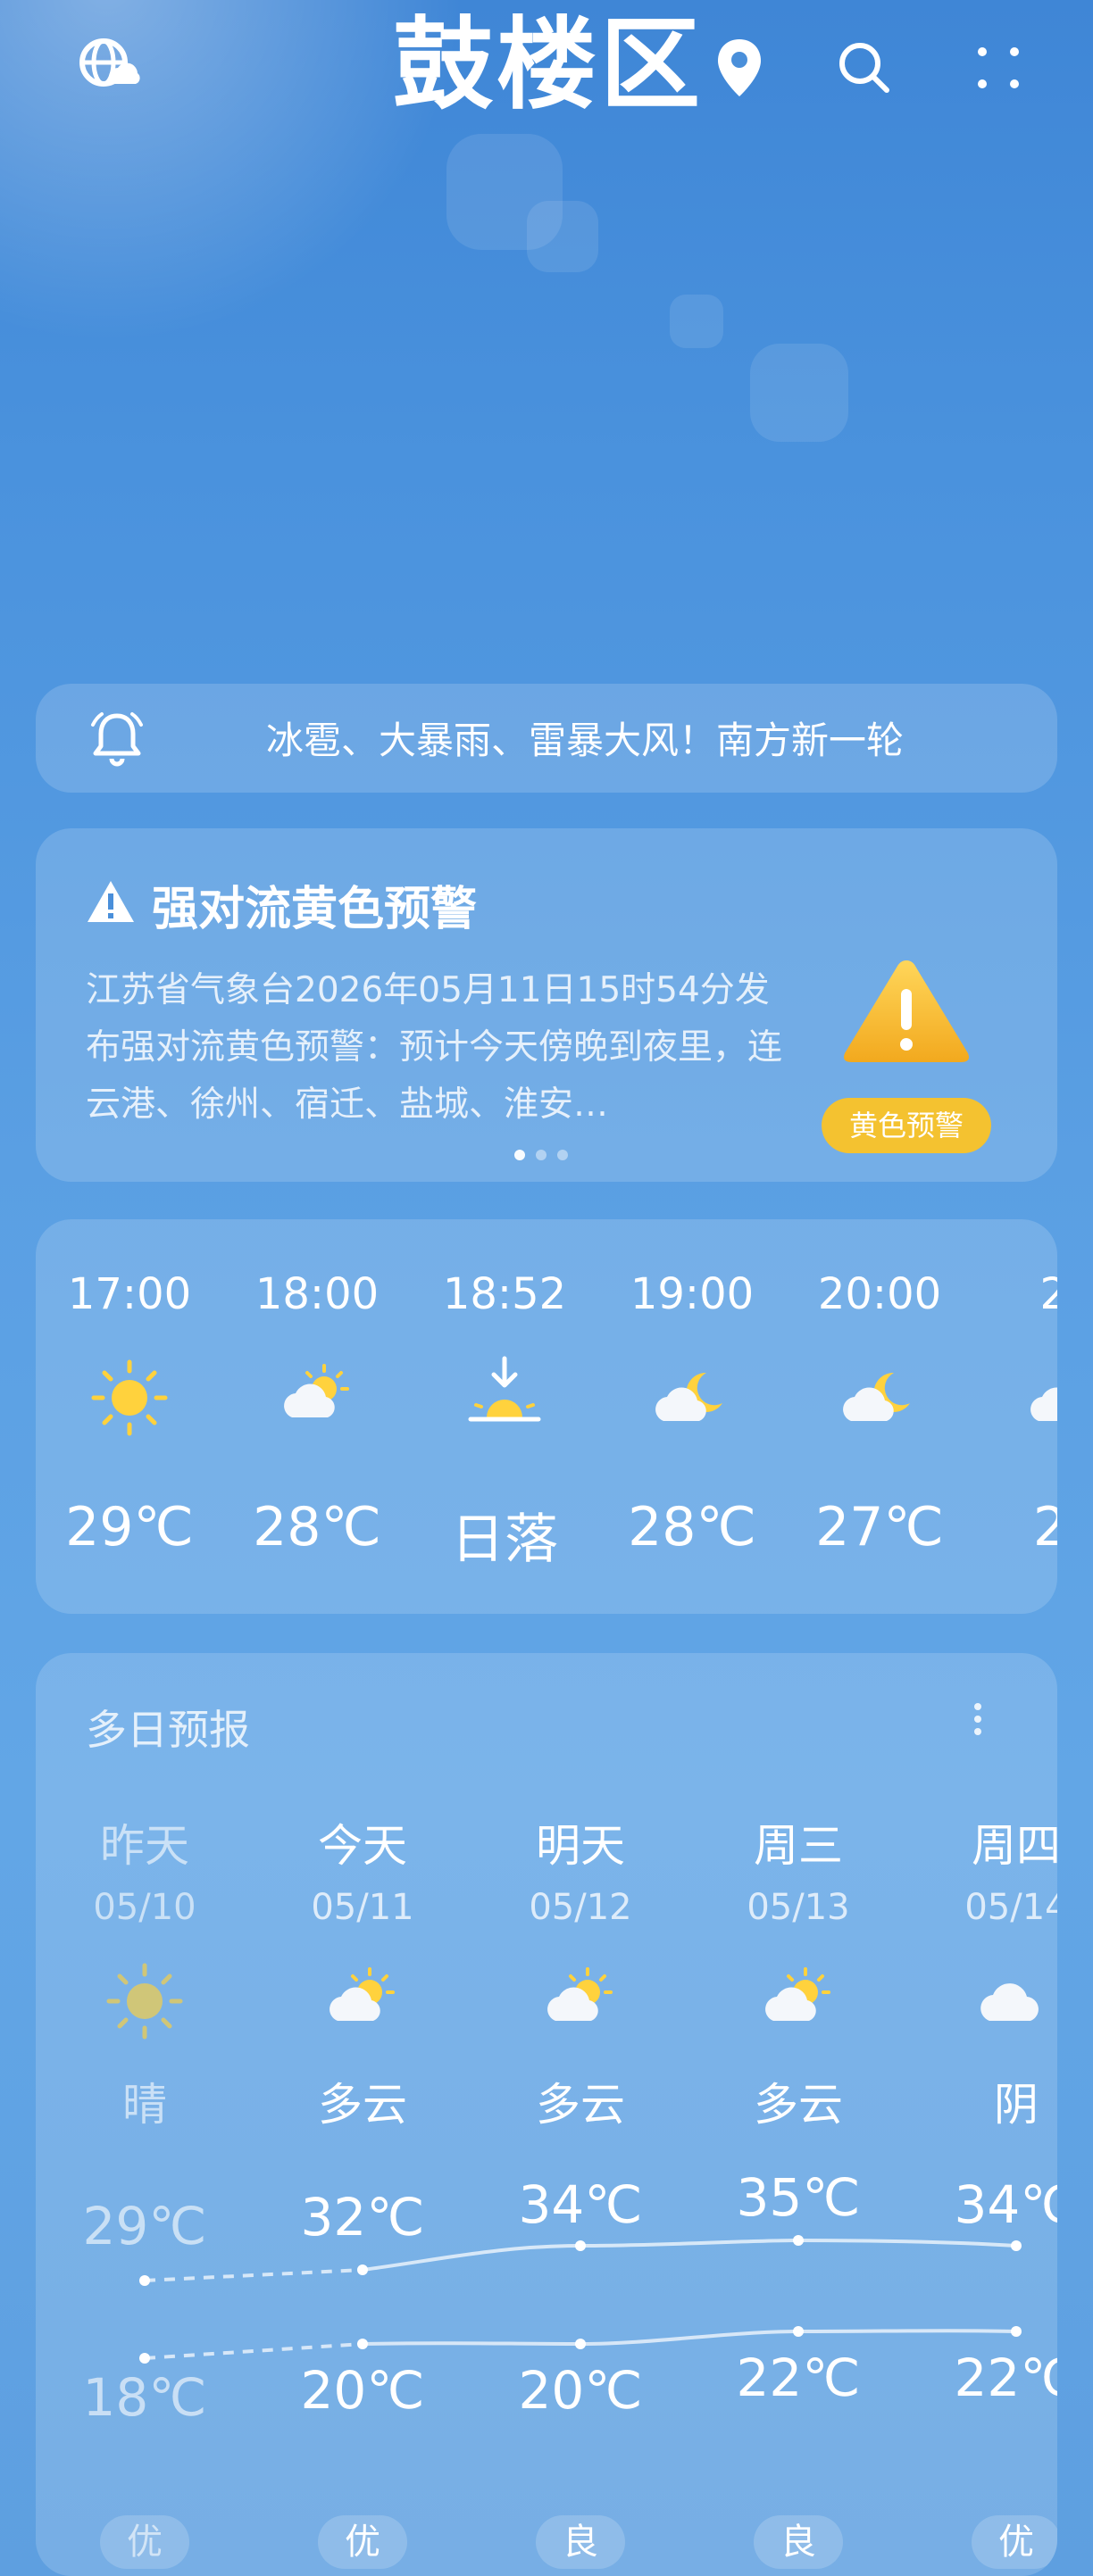 The image size is (1093, 2576). I want to click on day-label: 周三, so click(798, 1846).